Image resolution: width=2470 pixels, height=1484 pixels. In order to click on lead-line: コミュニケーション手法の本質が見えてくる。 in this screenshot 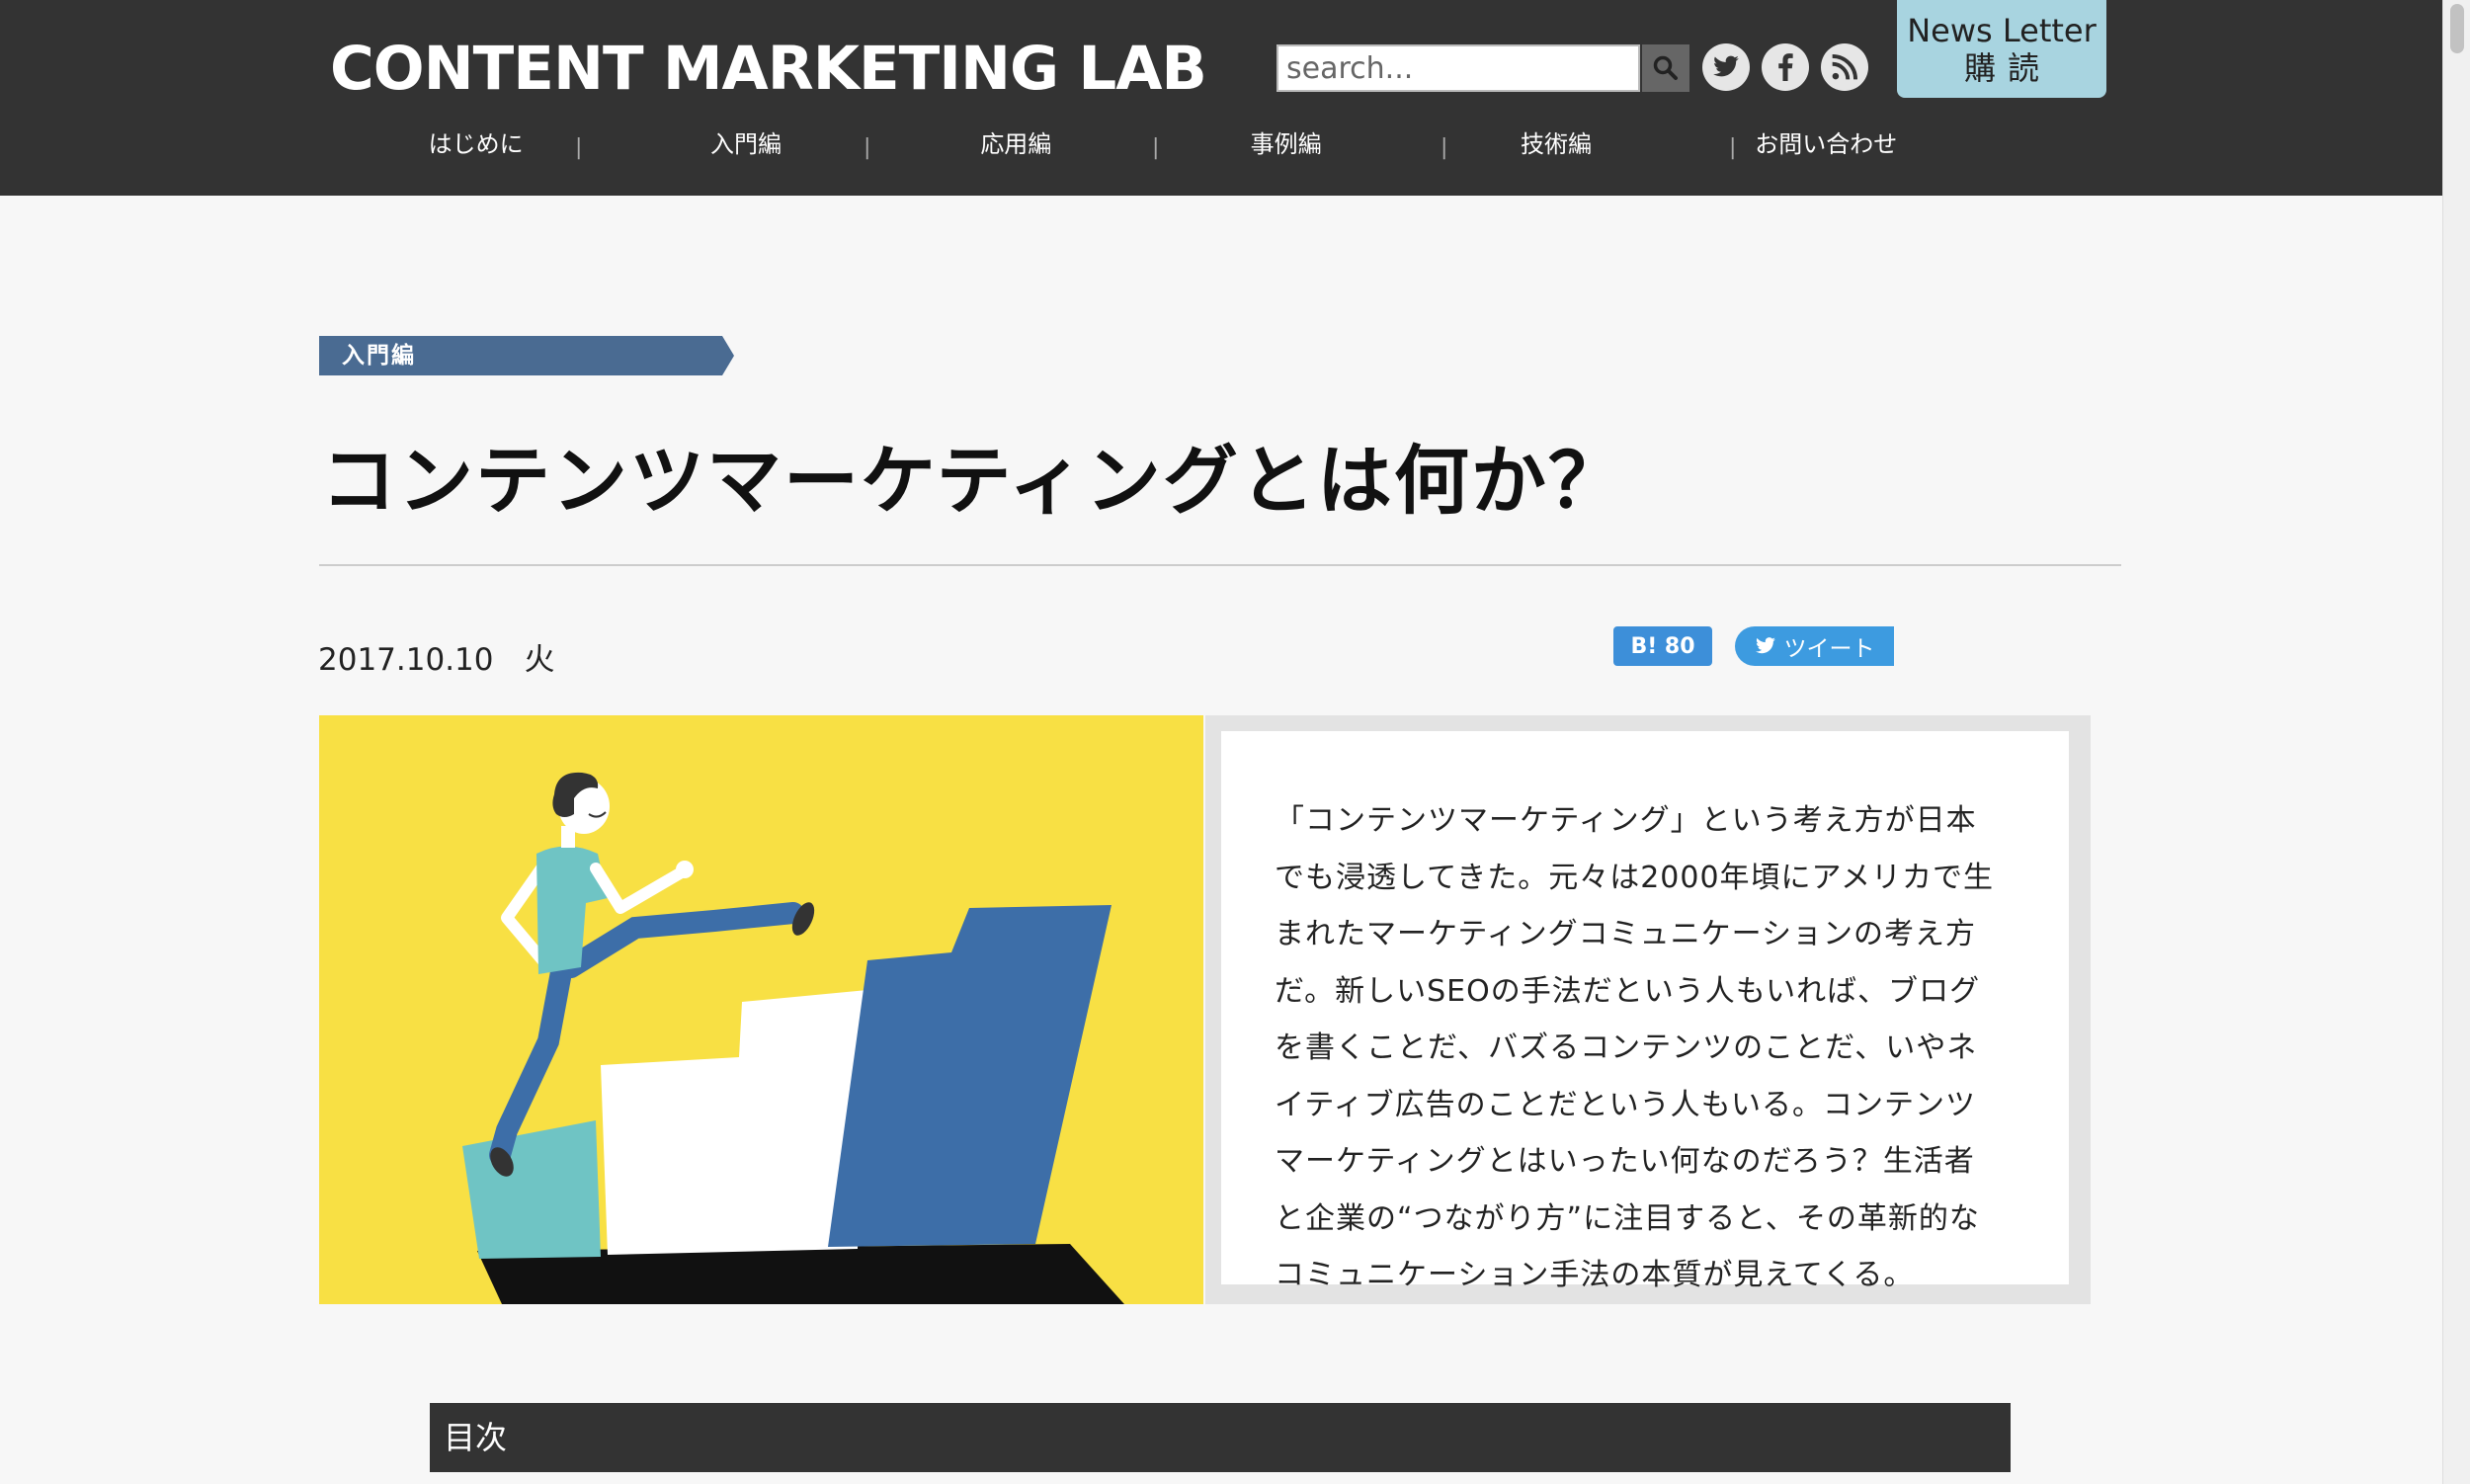, I will do `click(1595, 1275)`.